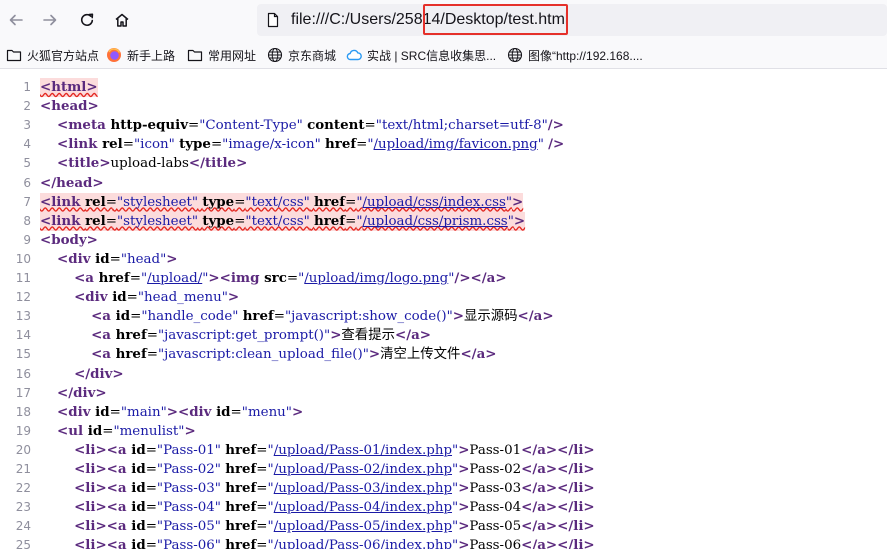 The height and width of the screenshot is (549, 887). Describe the element at coordinates (434, 221) in the screenshot. I see `source-link: /upload/css/prism.css` at that location.